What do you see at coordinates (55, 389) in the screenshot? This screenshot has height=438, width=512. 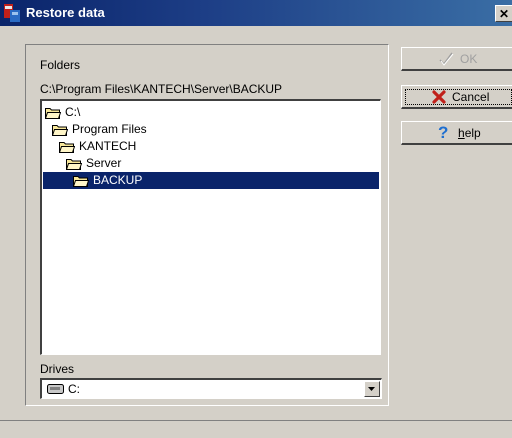 I see `drive-icon` at bounding box center [55, 389].